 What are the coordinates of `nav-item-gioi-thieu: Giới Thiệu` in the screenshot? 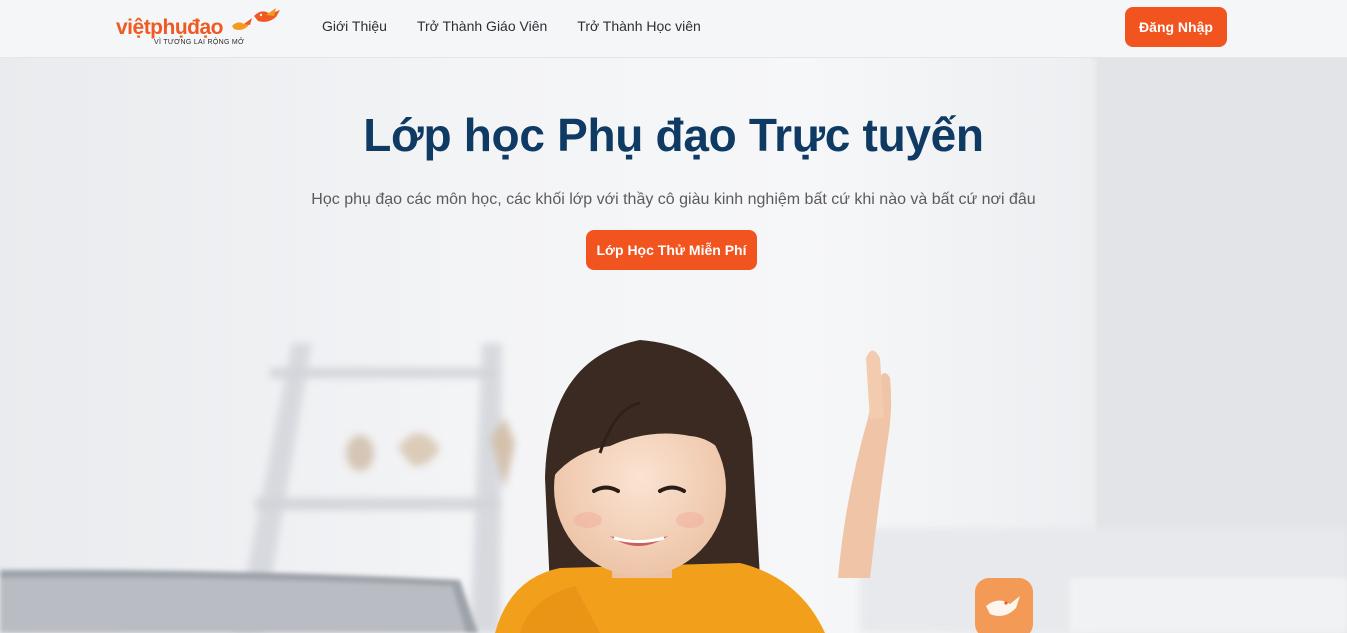 It's located at (354, 26).